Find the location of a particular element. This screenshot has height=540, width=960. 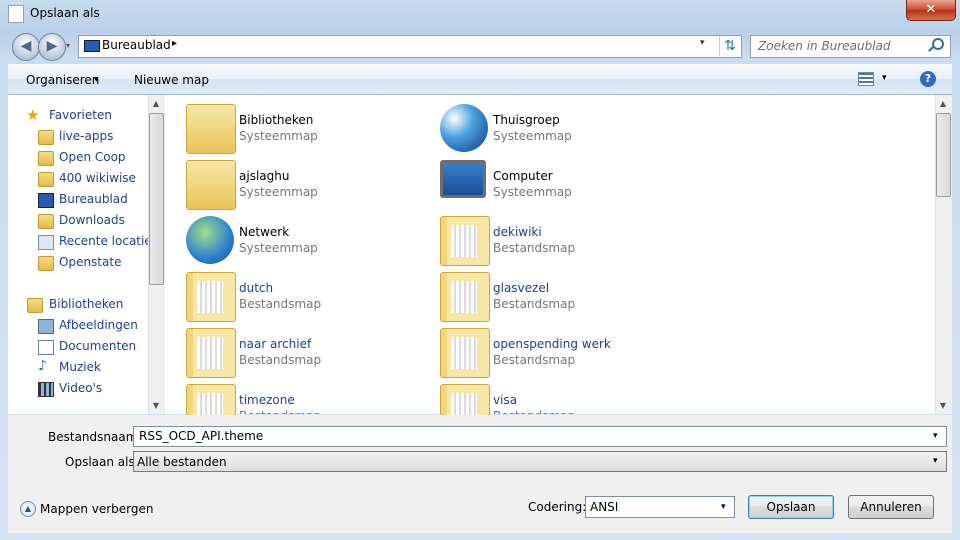

address-dropdown: ▾ is located at coordinates (702, 43).